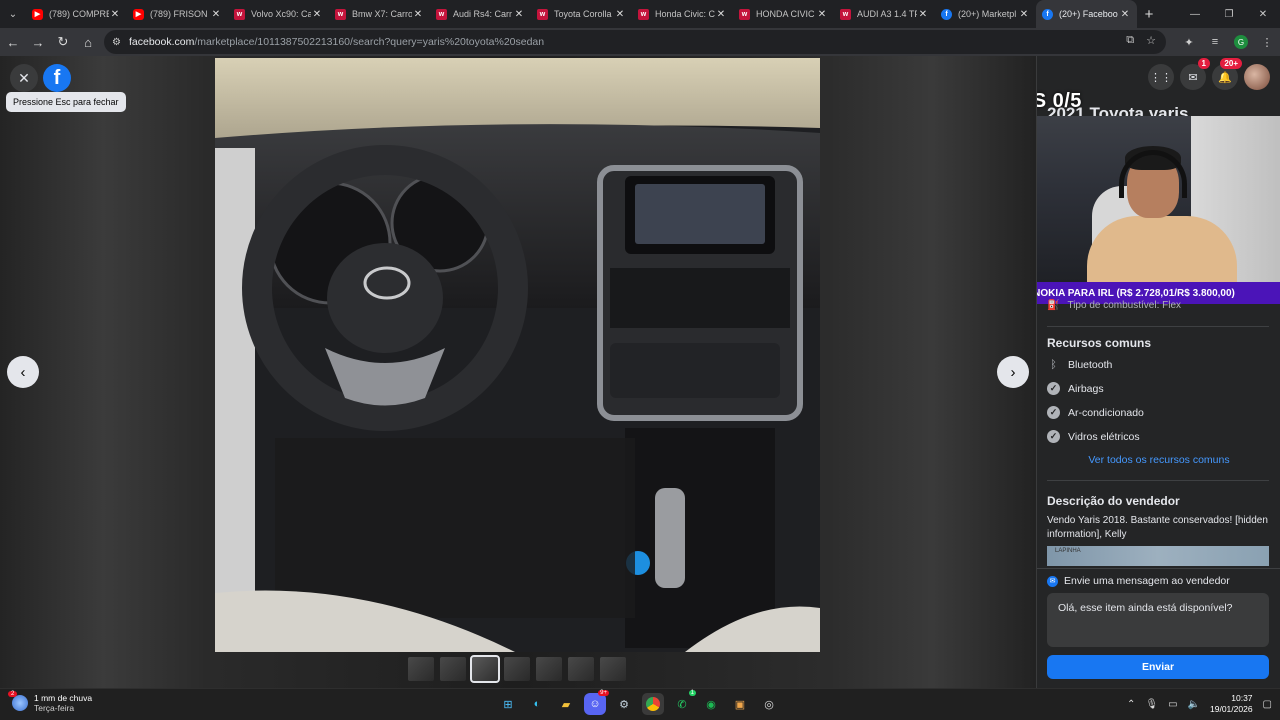  Describe the element at coordinates (603, 693) in the screenshot. I see `discord-badge: 9+` at that location.